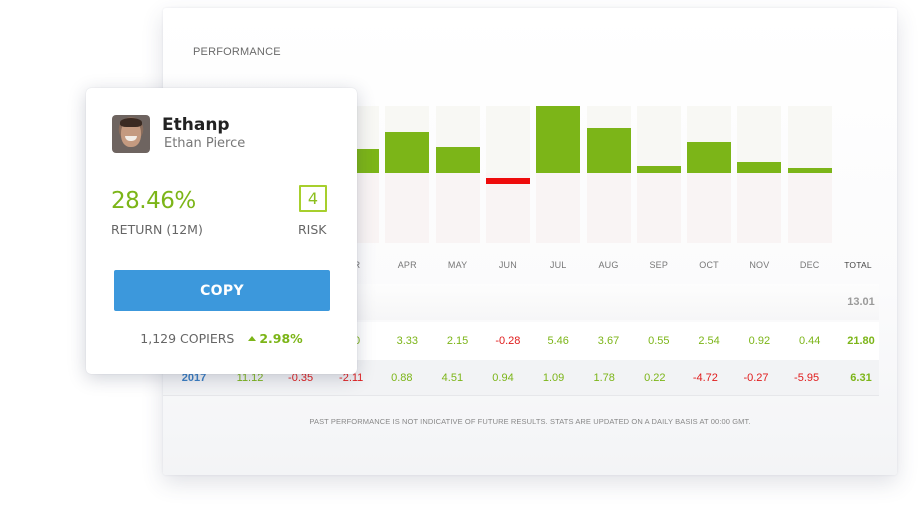  I want to click on value-cell: 1.09, so click(553, 378).